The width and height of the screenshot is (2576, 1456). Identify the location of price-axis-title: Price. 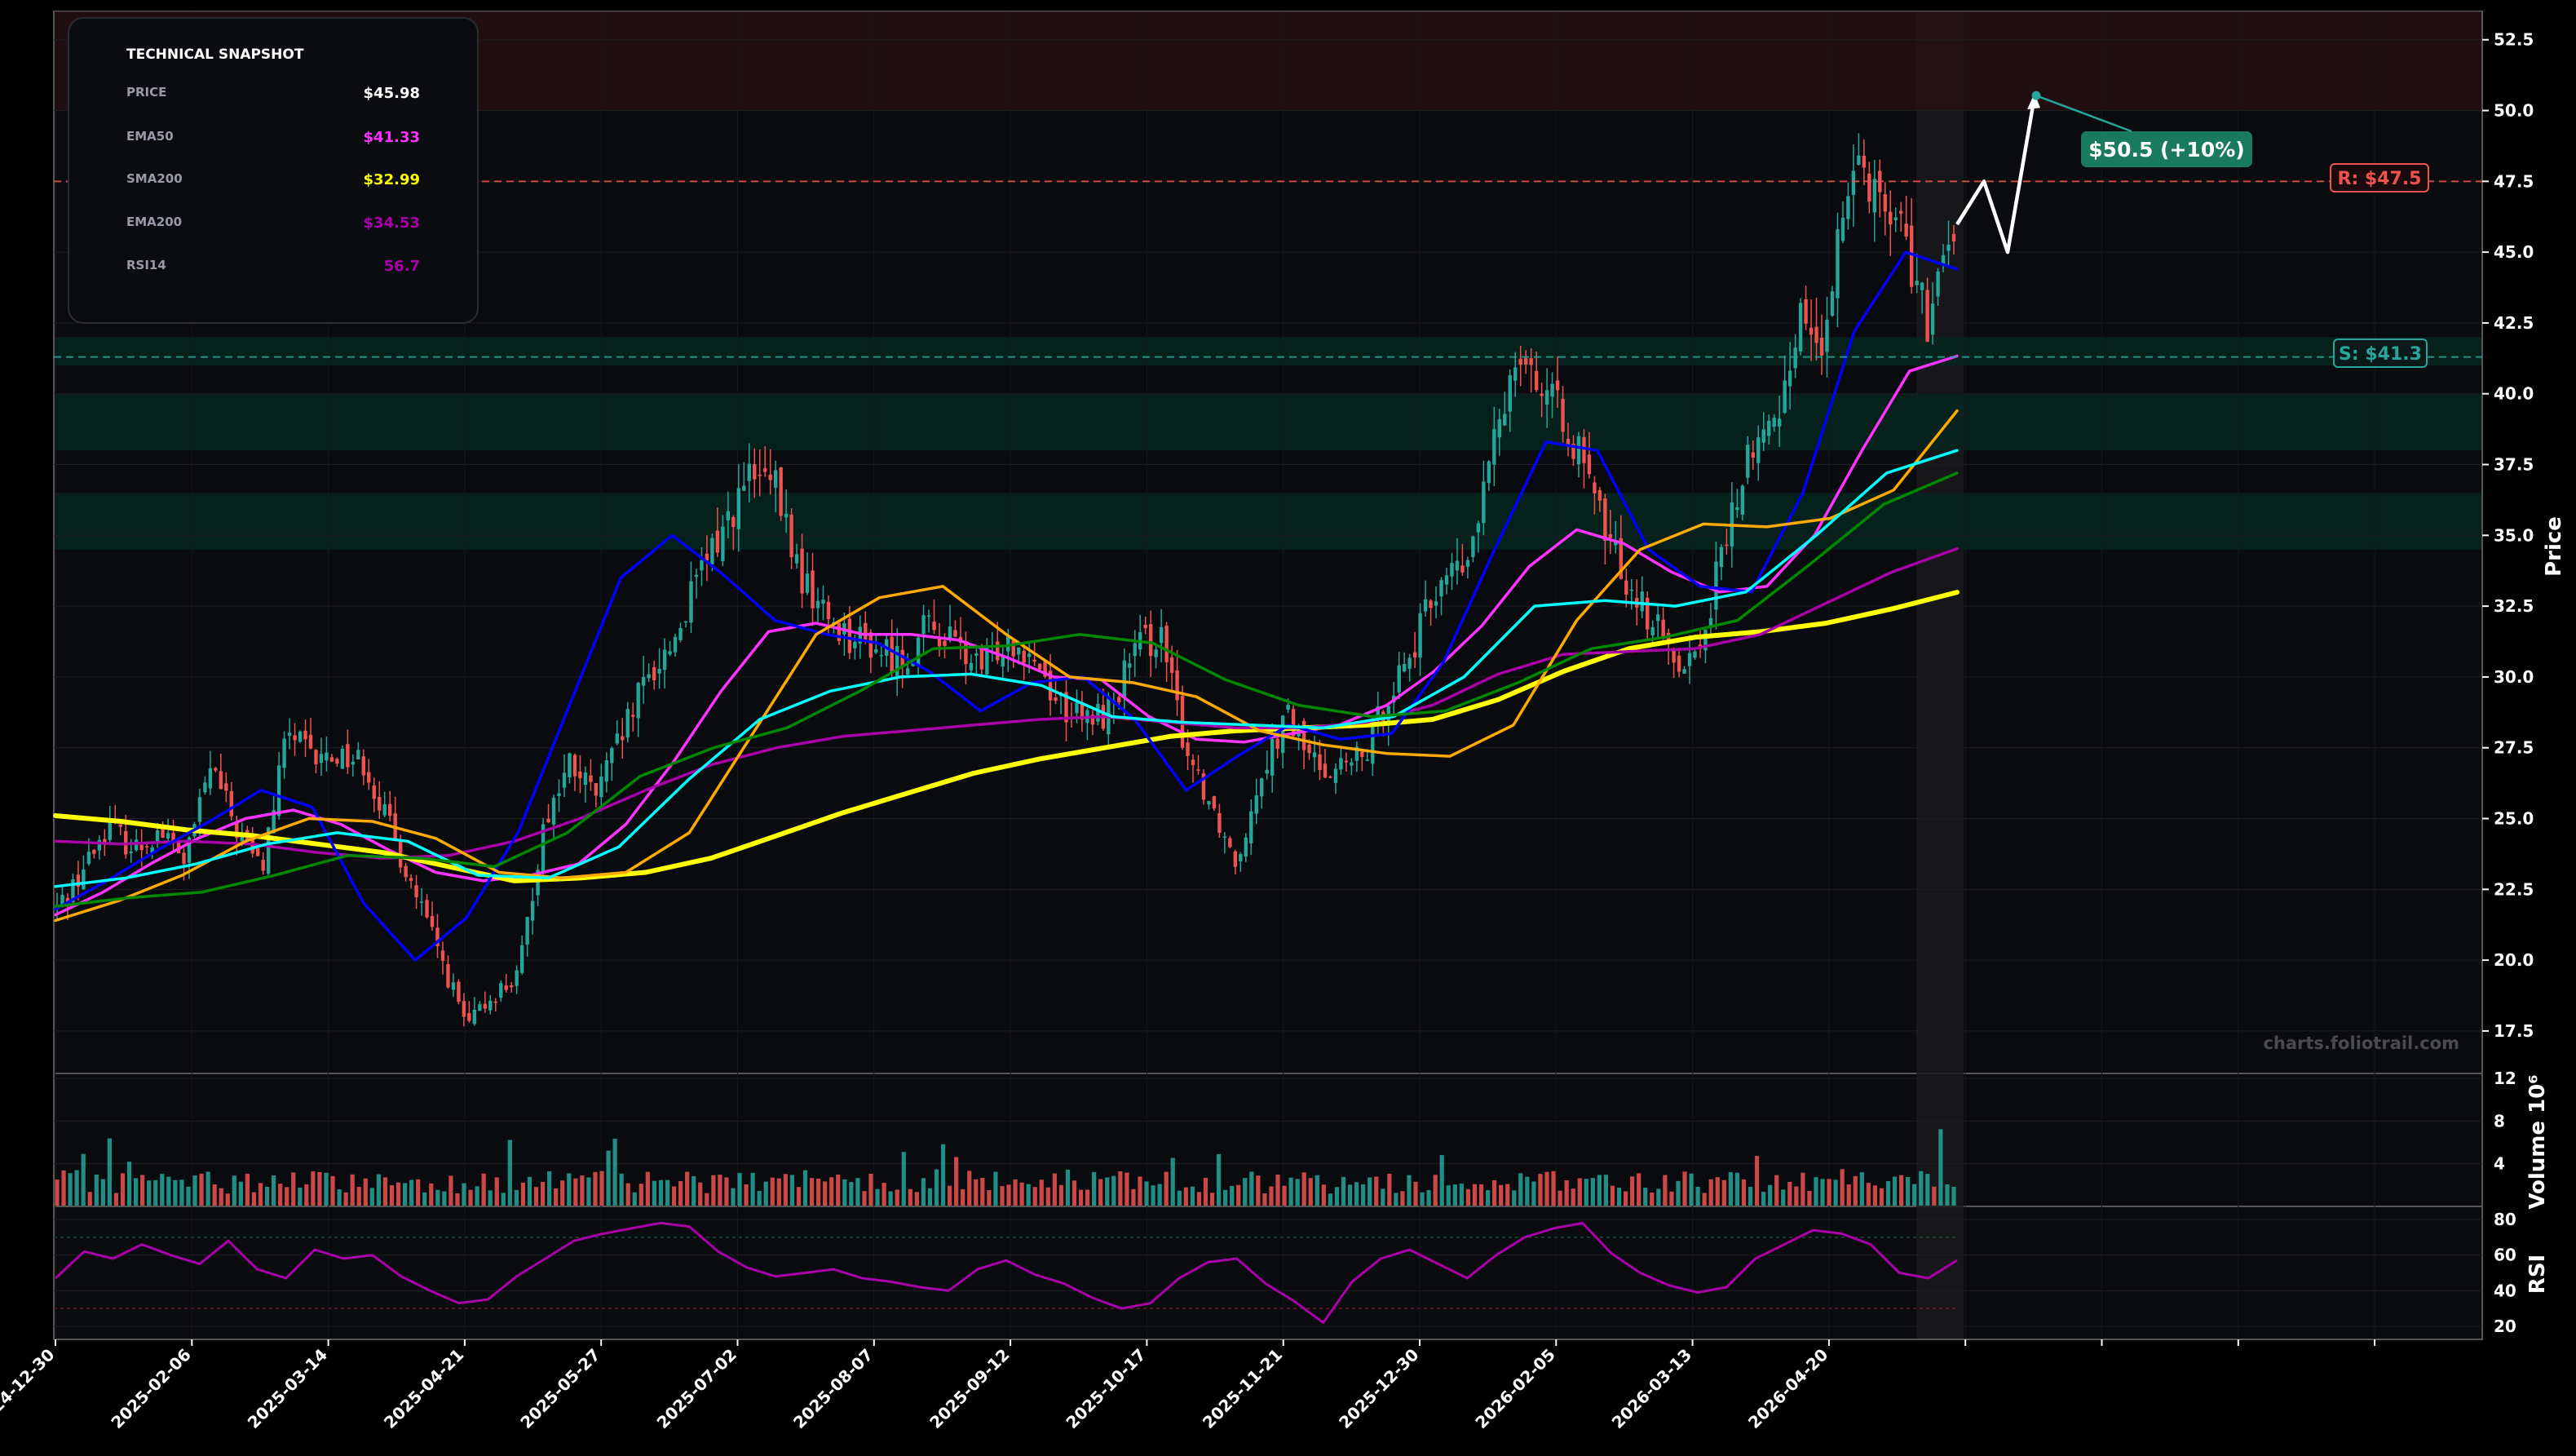
(2554, 546).